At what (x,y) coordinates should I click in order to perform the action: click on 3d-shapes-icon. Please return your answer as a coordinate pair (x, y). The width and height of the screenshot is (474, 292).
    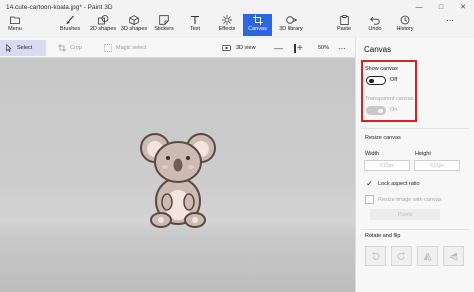
    Looking at the image, I should click on (134, 20).